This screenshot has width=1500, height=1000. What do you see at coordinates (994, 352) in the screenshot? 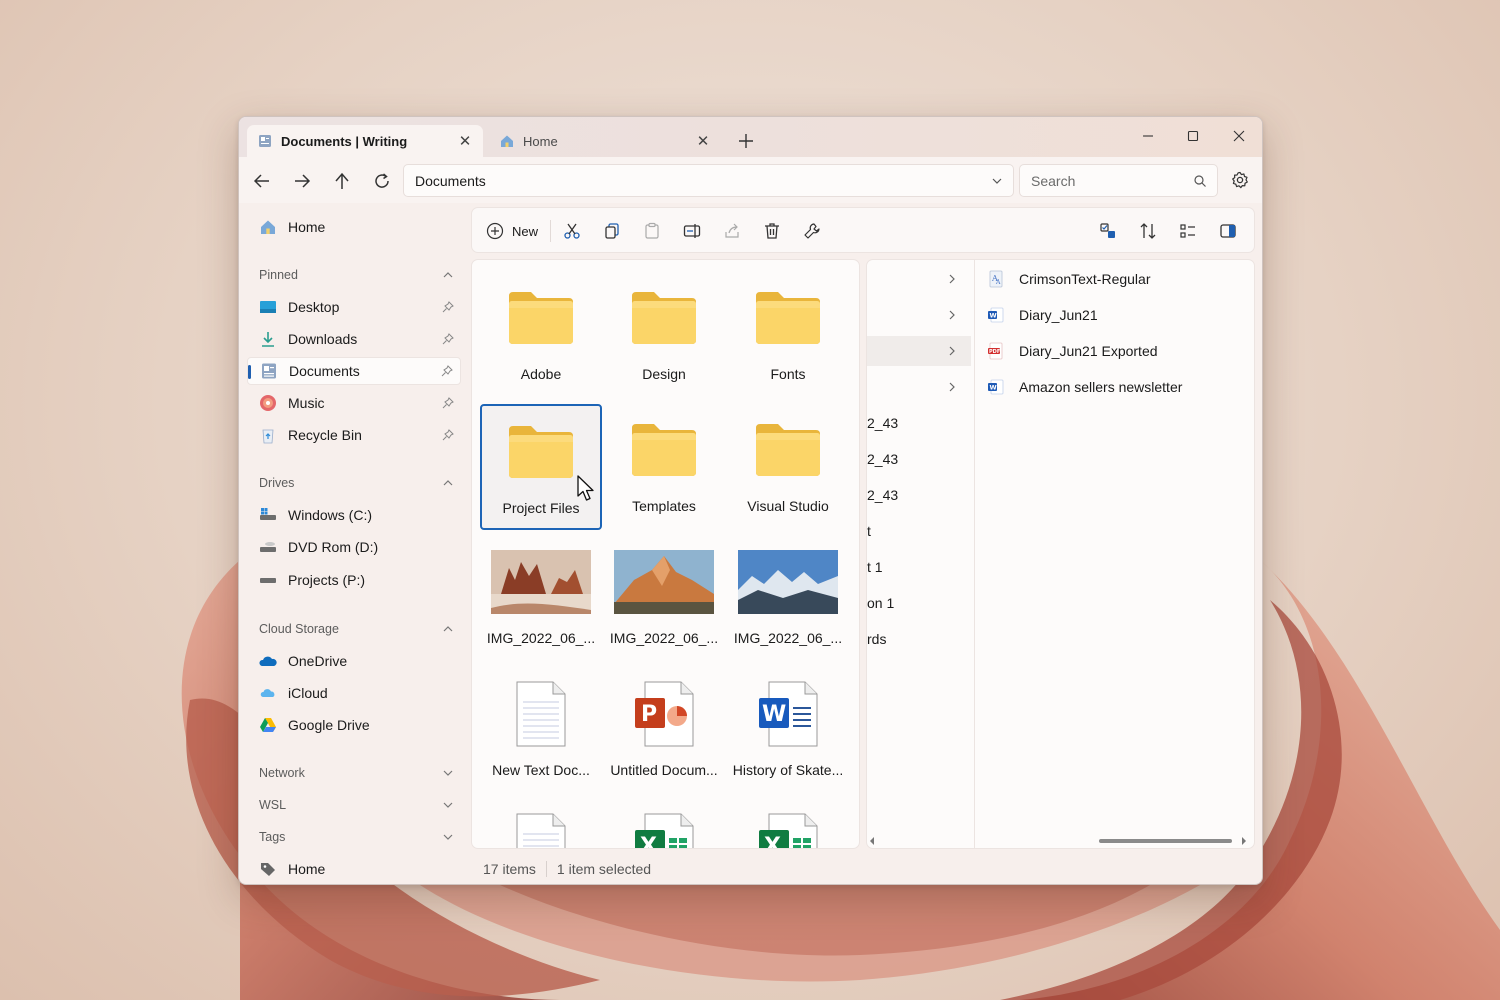
I see `svg-text: PDF` at bounding box center [994, 352].